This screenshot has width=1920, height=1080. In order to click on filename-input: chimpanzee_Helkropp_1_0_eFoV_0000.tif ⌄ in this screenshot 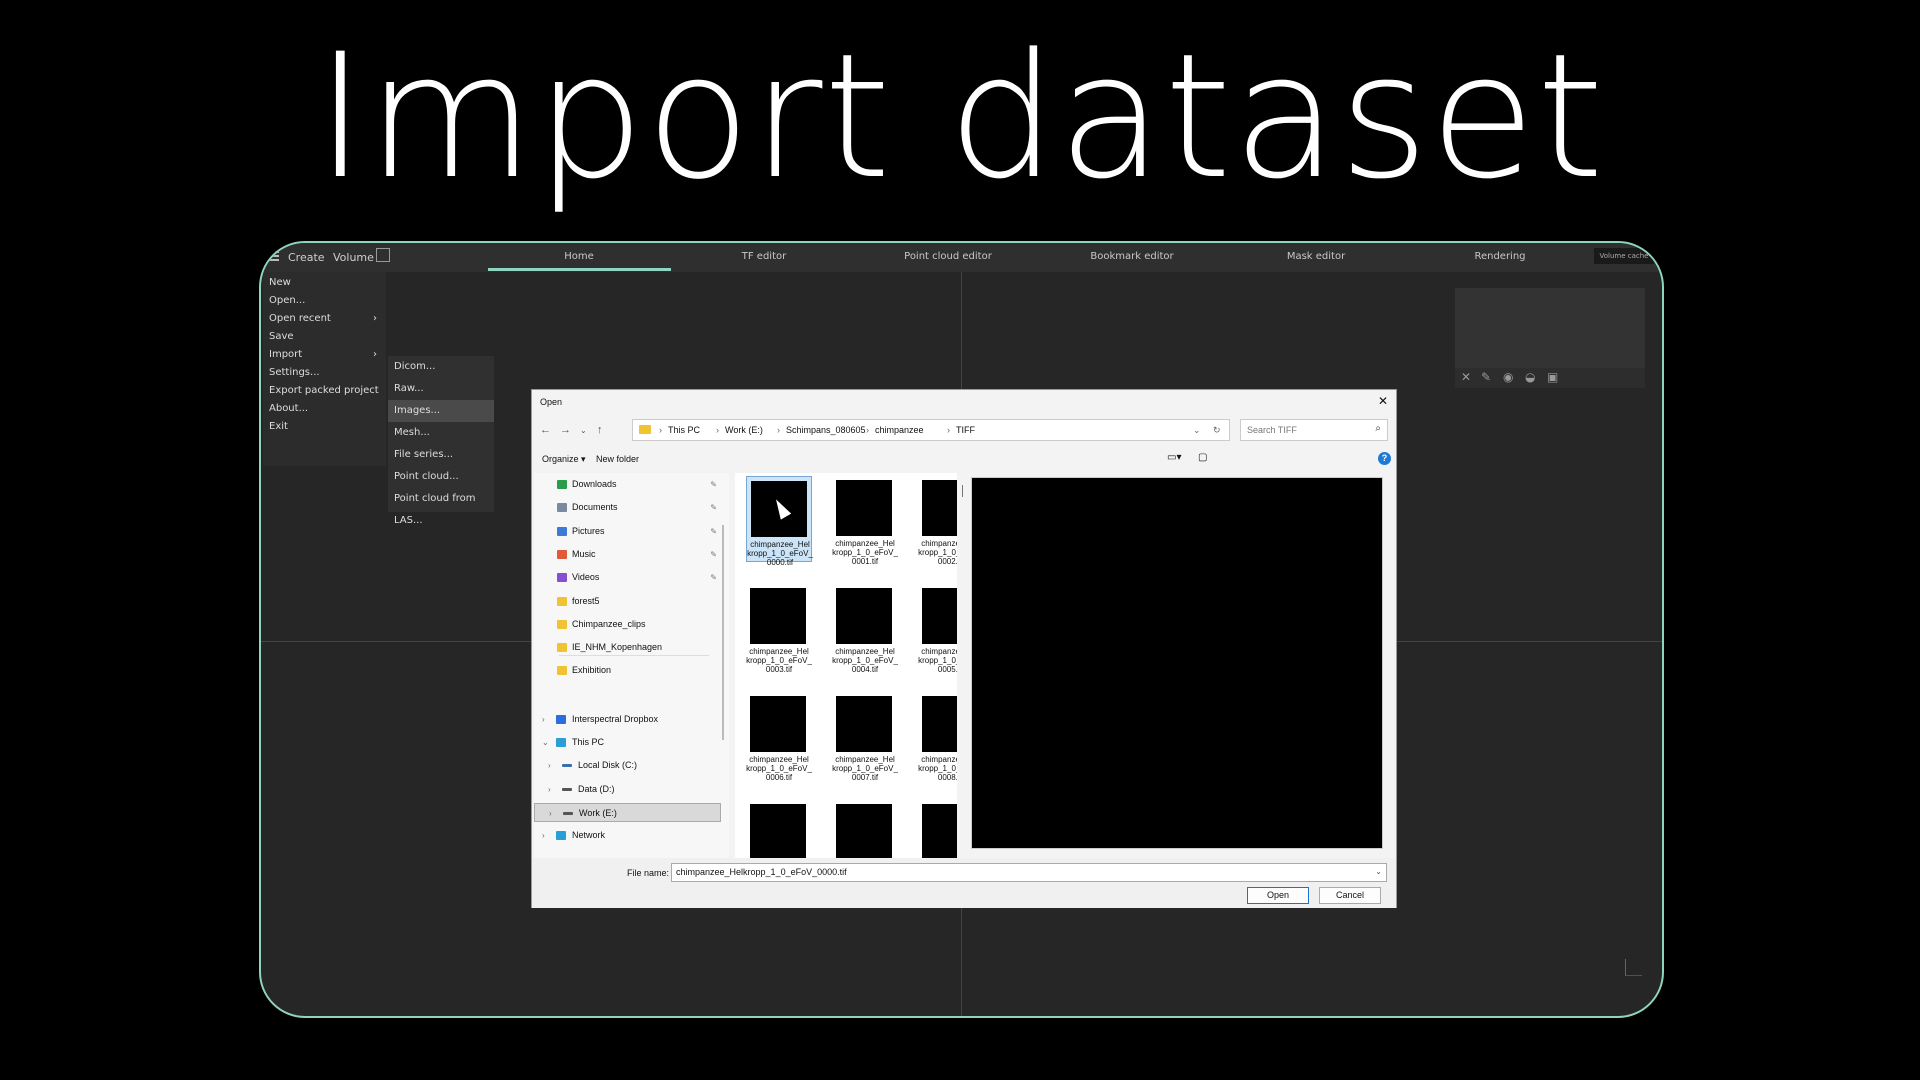, I will do `click(1029, 872)`.